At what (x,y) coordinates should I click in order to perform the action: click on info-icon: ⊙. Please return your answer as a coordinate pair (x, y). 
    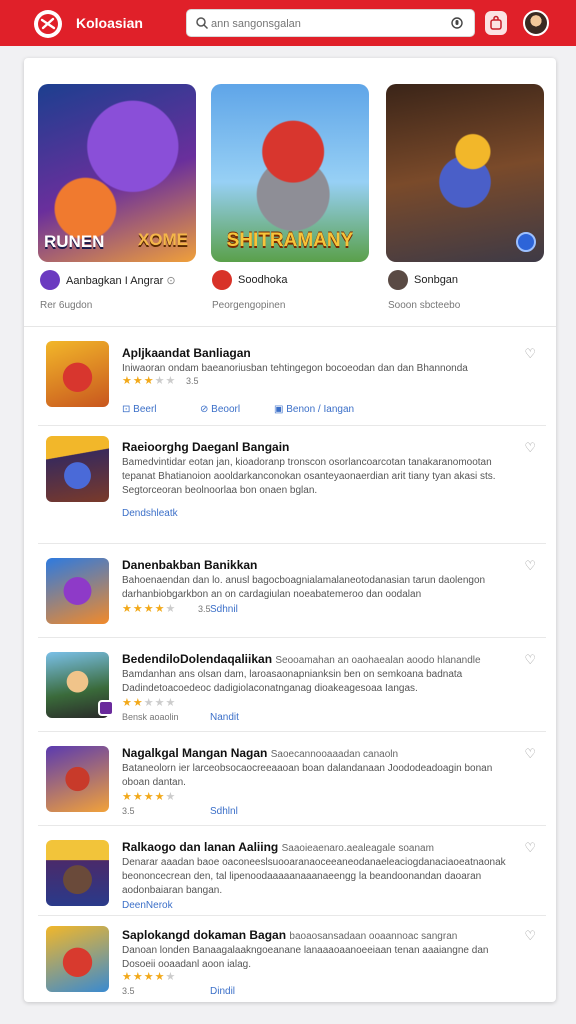
    Looking at the image, I should click on (171, 281).